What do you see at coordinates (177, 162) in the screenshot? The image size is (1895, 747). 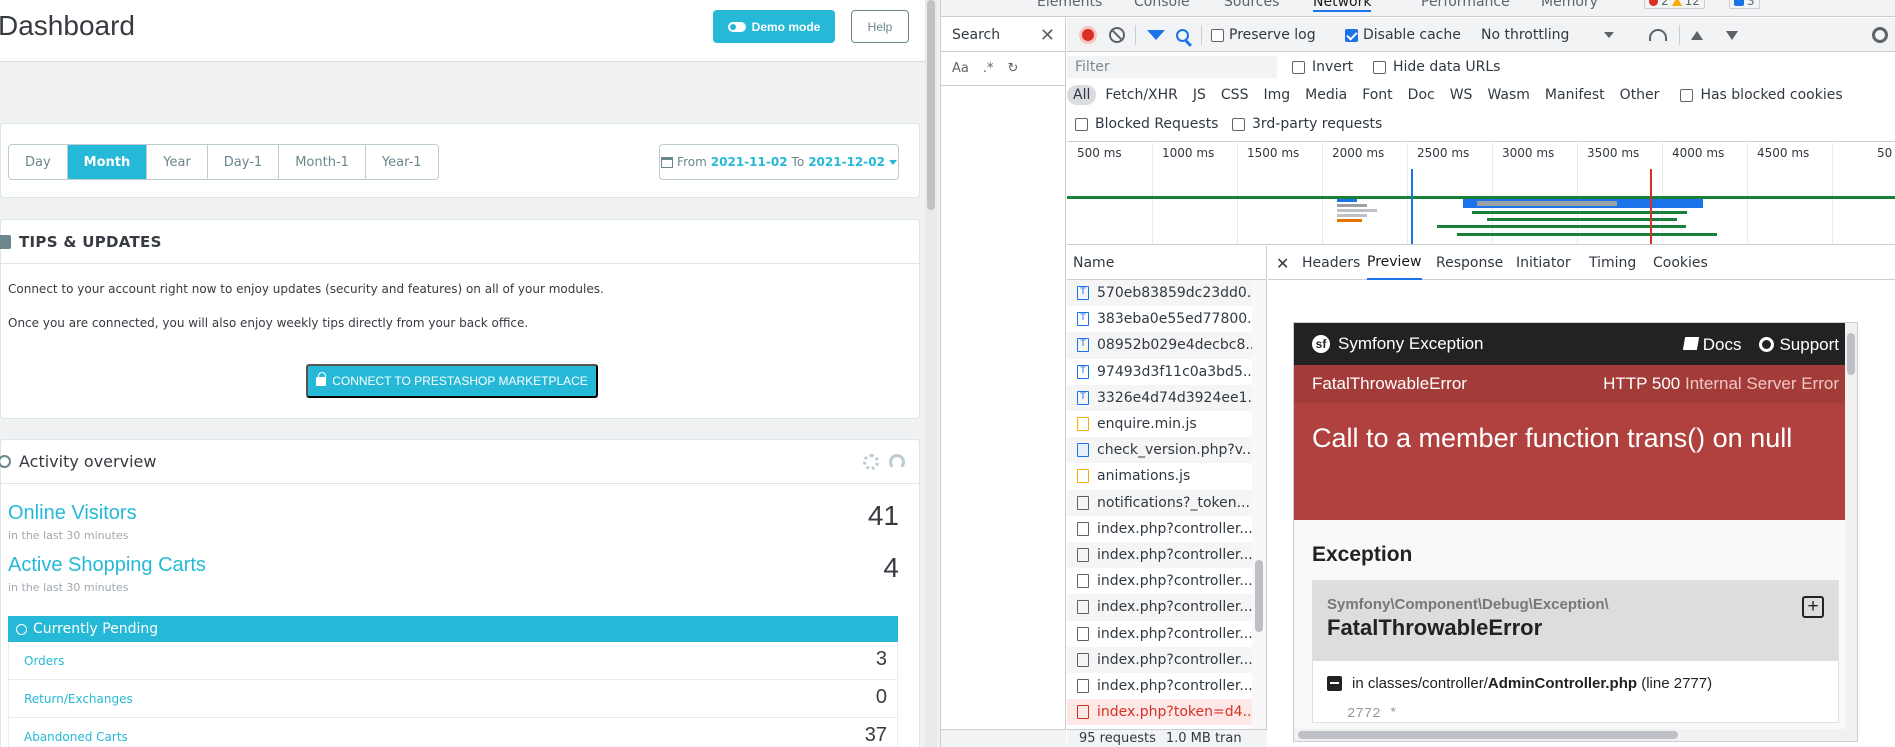 I see `period-year-button: Year` at bounding box center [177, 162].